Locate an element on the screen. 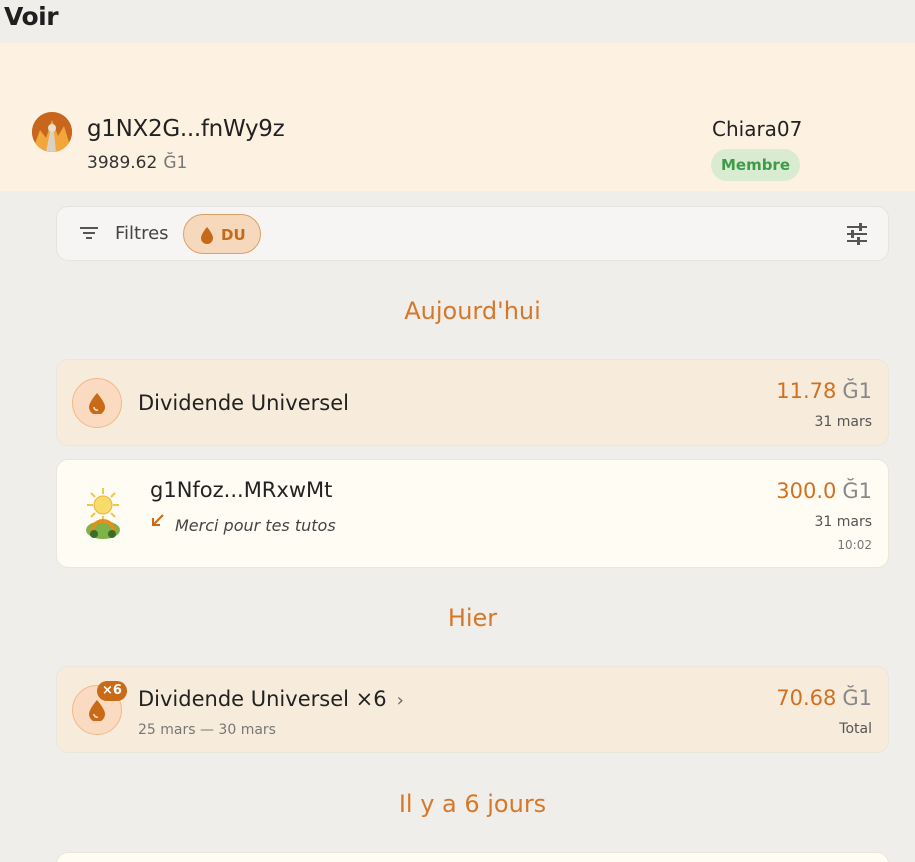 This screenshot has width=915, height=862. tx-amount-currency: Ğ1 is located at coordinates (857, 491).